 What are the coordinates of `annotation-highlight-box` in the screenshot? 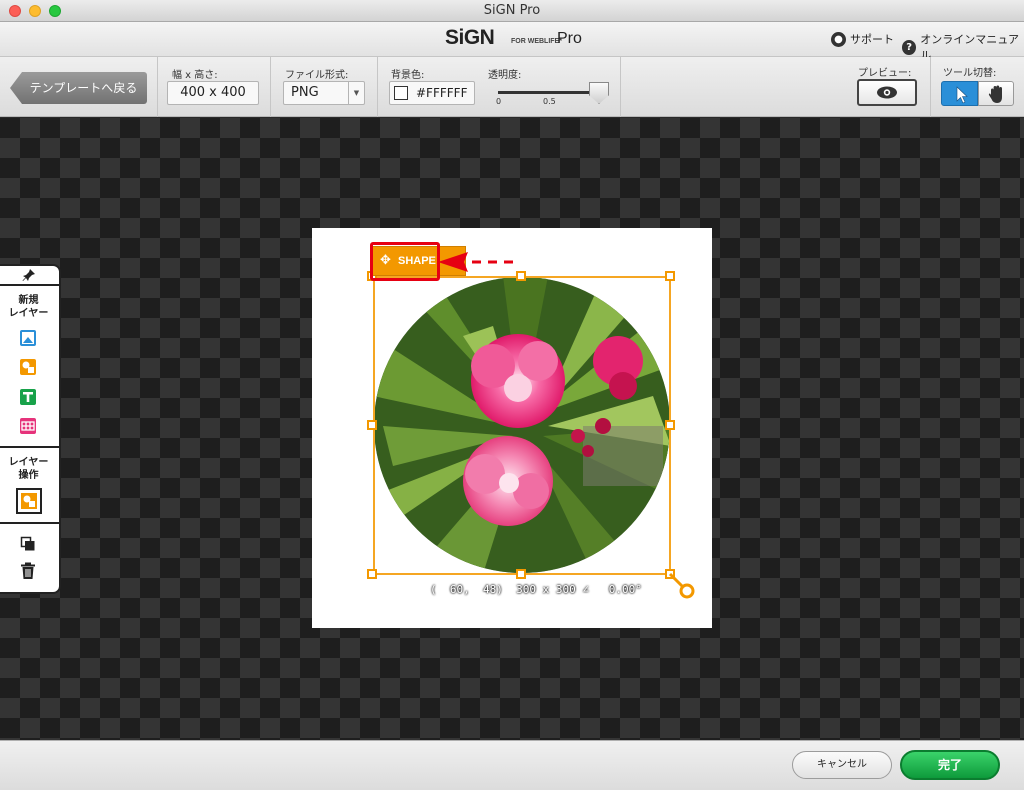 It's located at (405, 261).